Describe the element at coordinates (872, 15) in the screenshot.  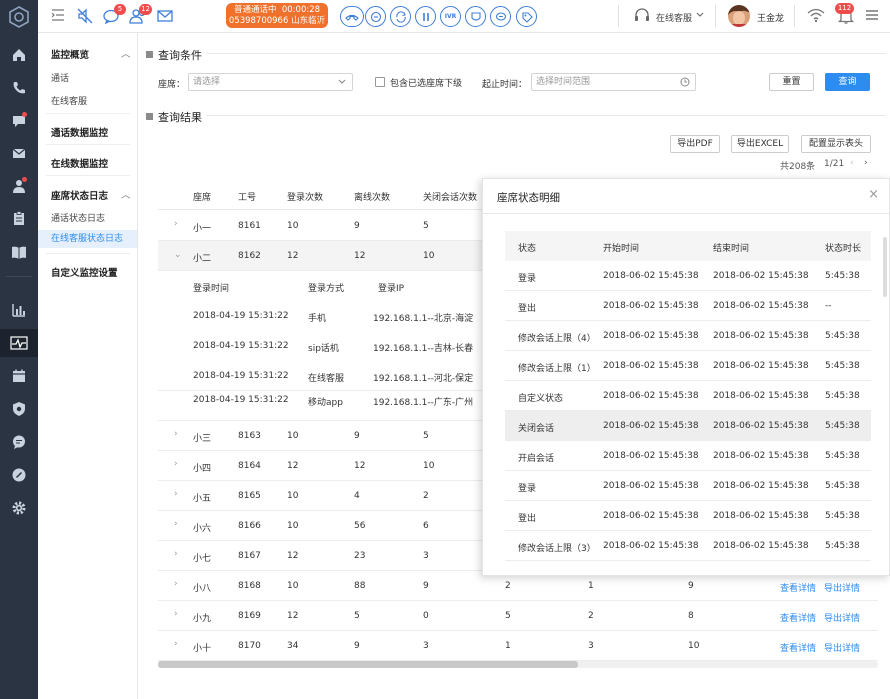
I see `more-menu-icon` at that location.